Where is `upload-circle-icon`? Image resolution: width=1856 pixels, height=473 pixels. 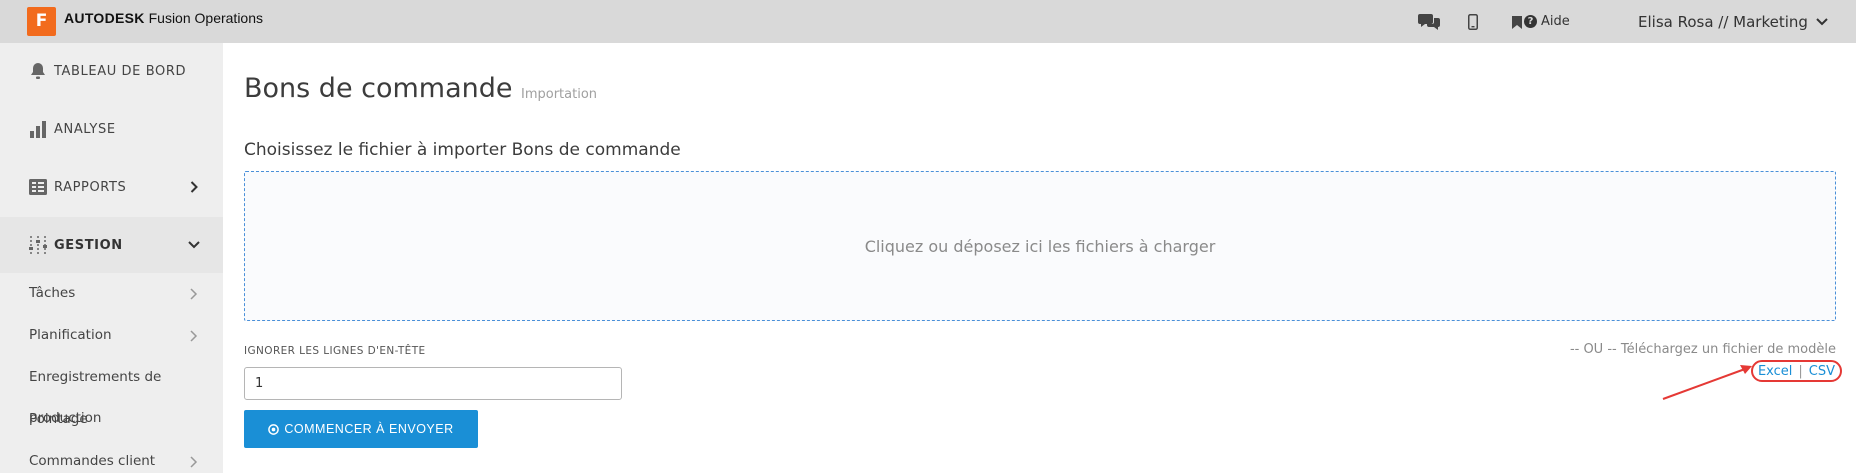 upload-circle-icon is located at coordinates (274, 429).